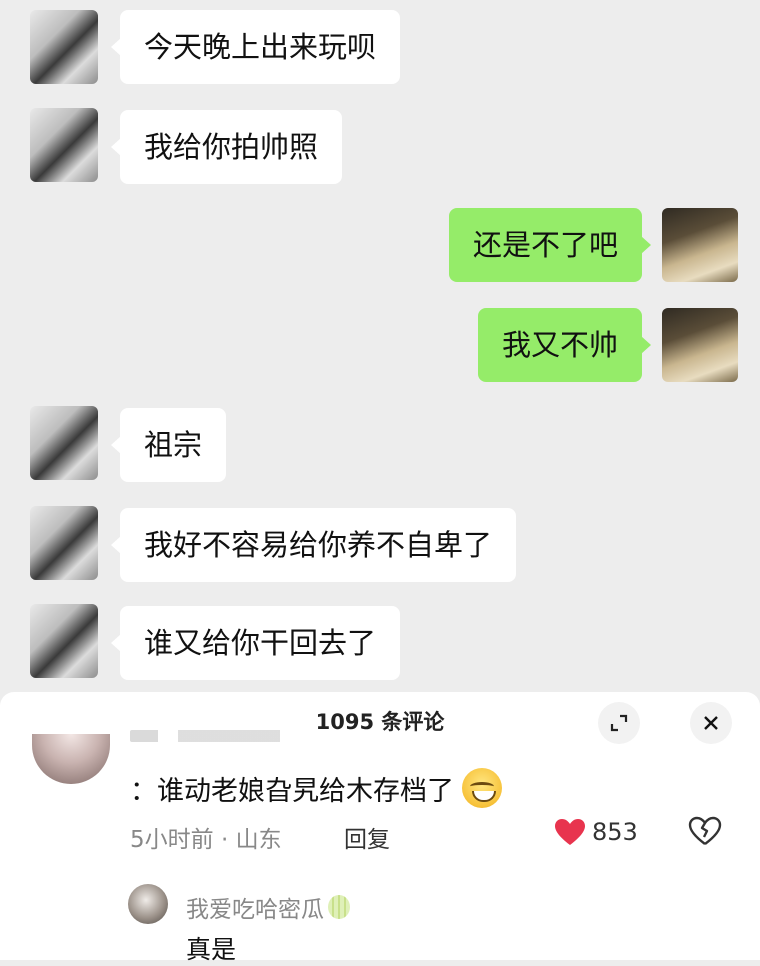 Image resolution: width=760 pixels, height=966 pixels. Describe the element at coordinates (292, 791) in the screenshot. I see `comment-text: ：谁动老娘旮旯给木存档了` at that location.